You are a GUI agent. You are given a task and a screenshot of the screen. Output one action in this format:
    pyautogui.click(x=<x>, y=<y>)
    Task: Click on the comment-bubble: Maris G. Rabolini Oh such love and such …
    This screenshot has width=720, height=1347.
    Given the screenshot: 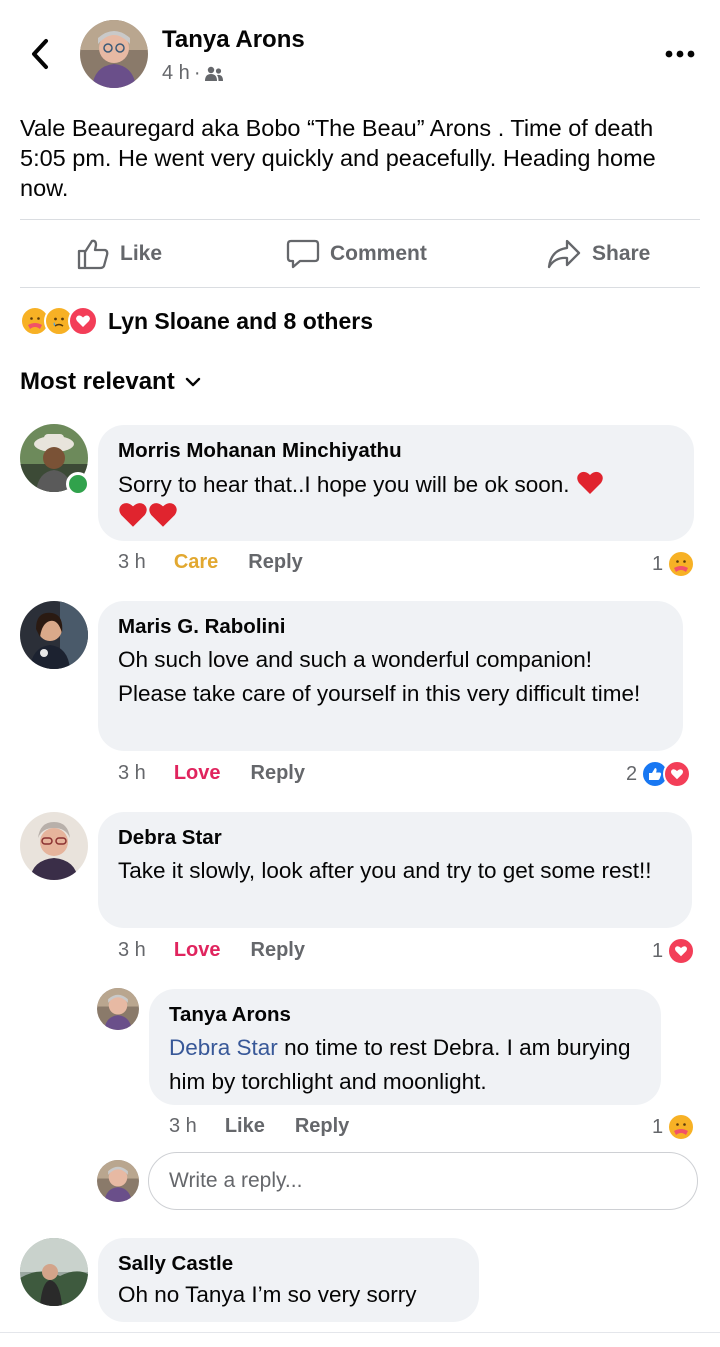 What is the action you would take?
    pyautogui.click(x=390, y=676)
    